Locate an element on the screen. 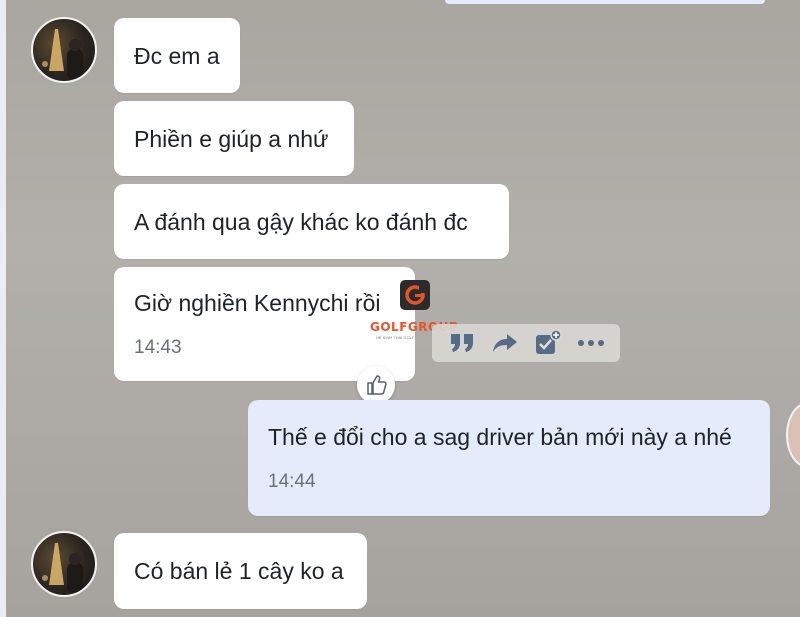 The height and width of the screenshot is (617, 800). add-todo-icon is located at coordinates (548, 341).